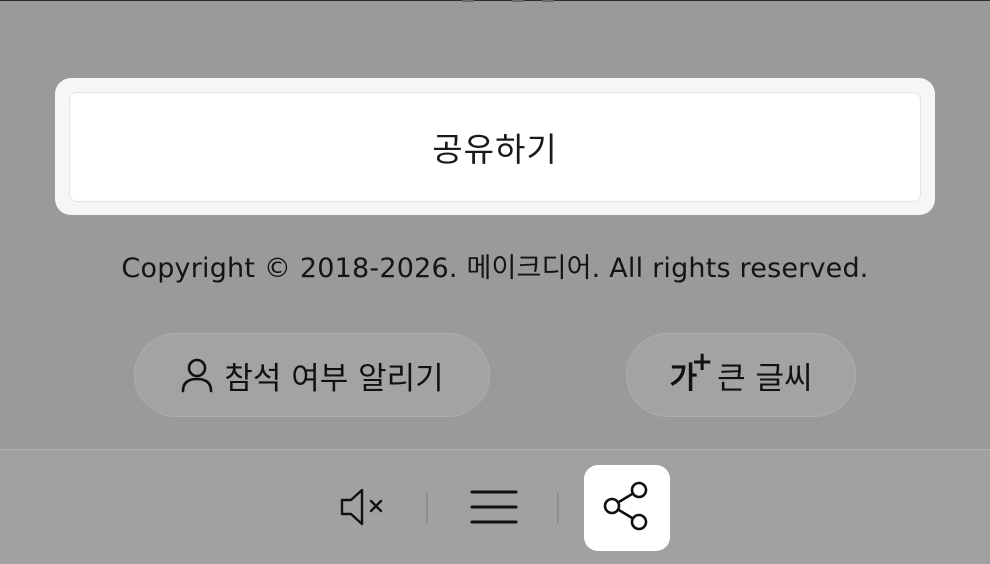 This screenshot has width=990, height=564. What do you see at coordinates (197, 375) in the screenshot?
I see `person-icon` at bounding box center [197, 375].